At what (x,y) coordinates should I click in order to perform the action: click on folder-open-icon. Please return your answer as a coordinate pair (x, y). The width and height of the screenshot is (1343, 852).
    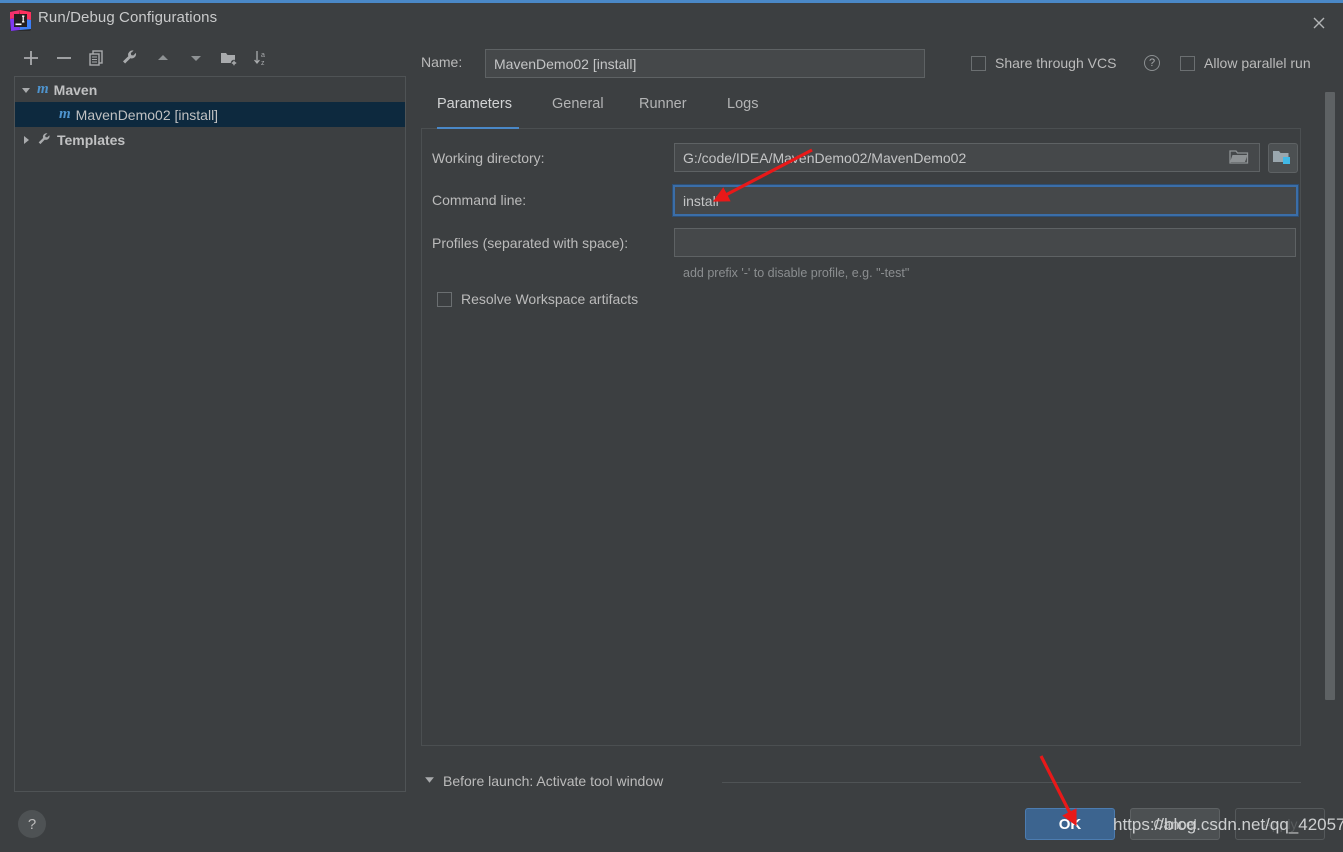
    Looking at the image, I should click on (1239, 159).